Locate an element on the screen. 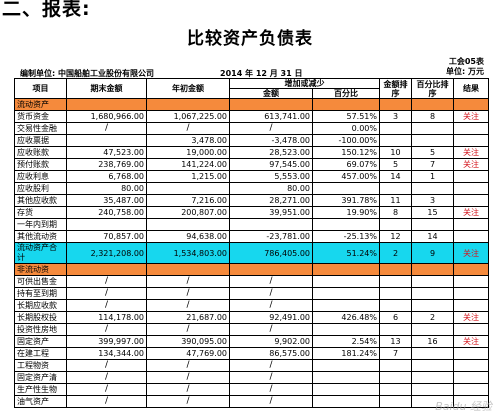 This screenshot has height=418, width=500. report-title: 比较资产负债表 is located at coordinates (250, 39).